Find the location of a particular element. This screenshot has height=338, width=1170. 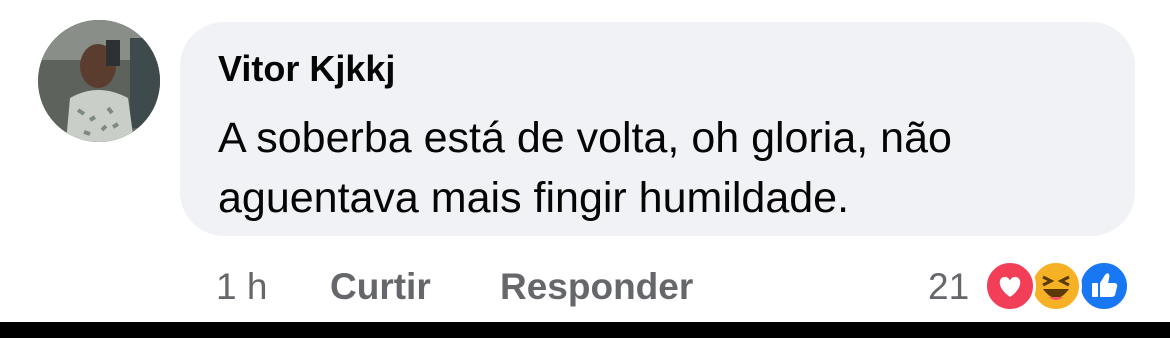

comment-text-line: A soberba está de volta, oh gloria, não is located at coordinates (585, 138).